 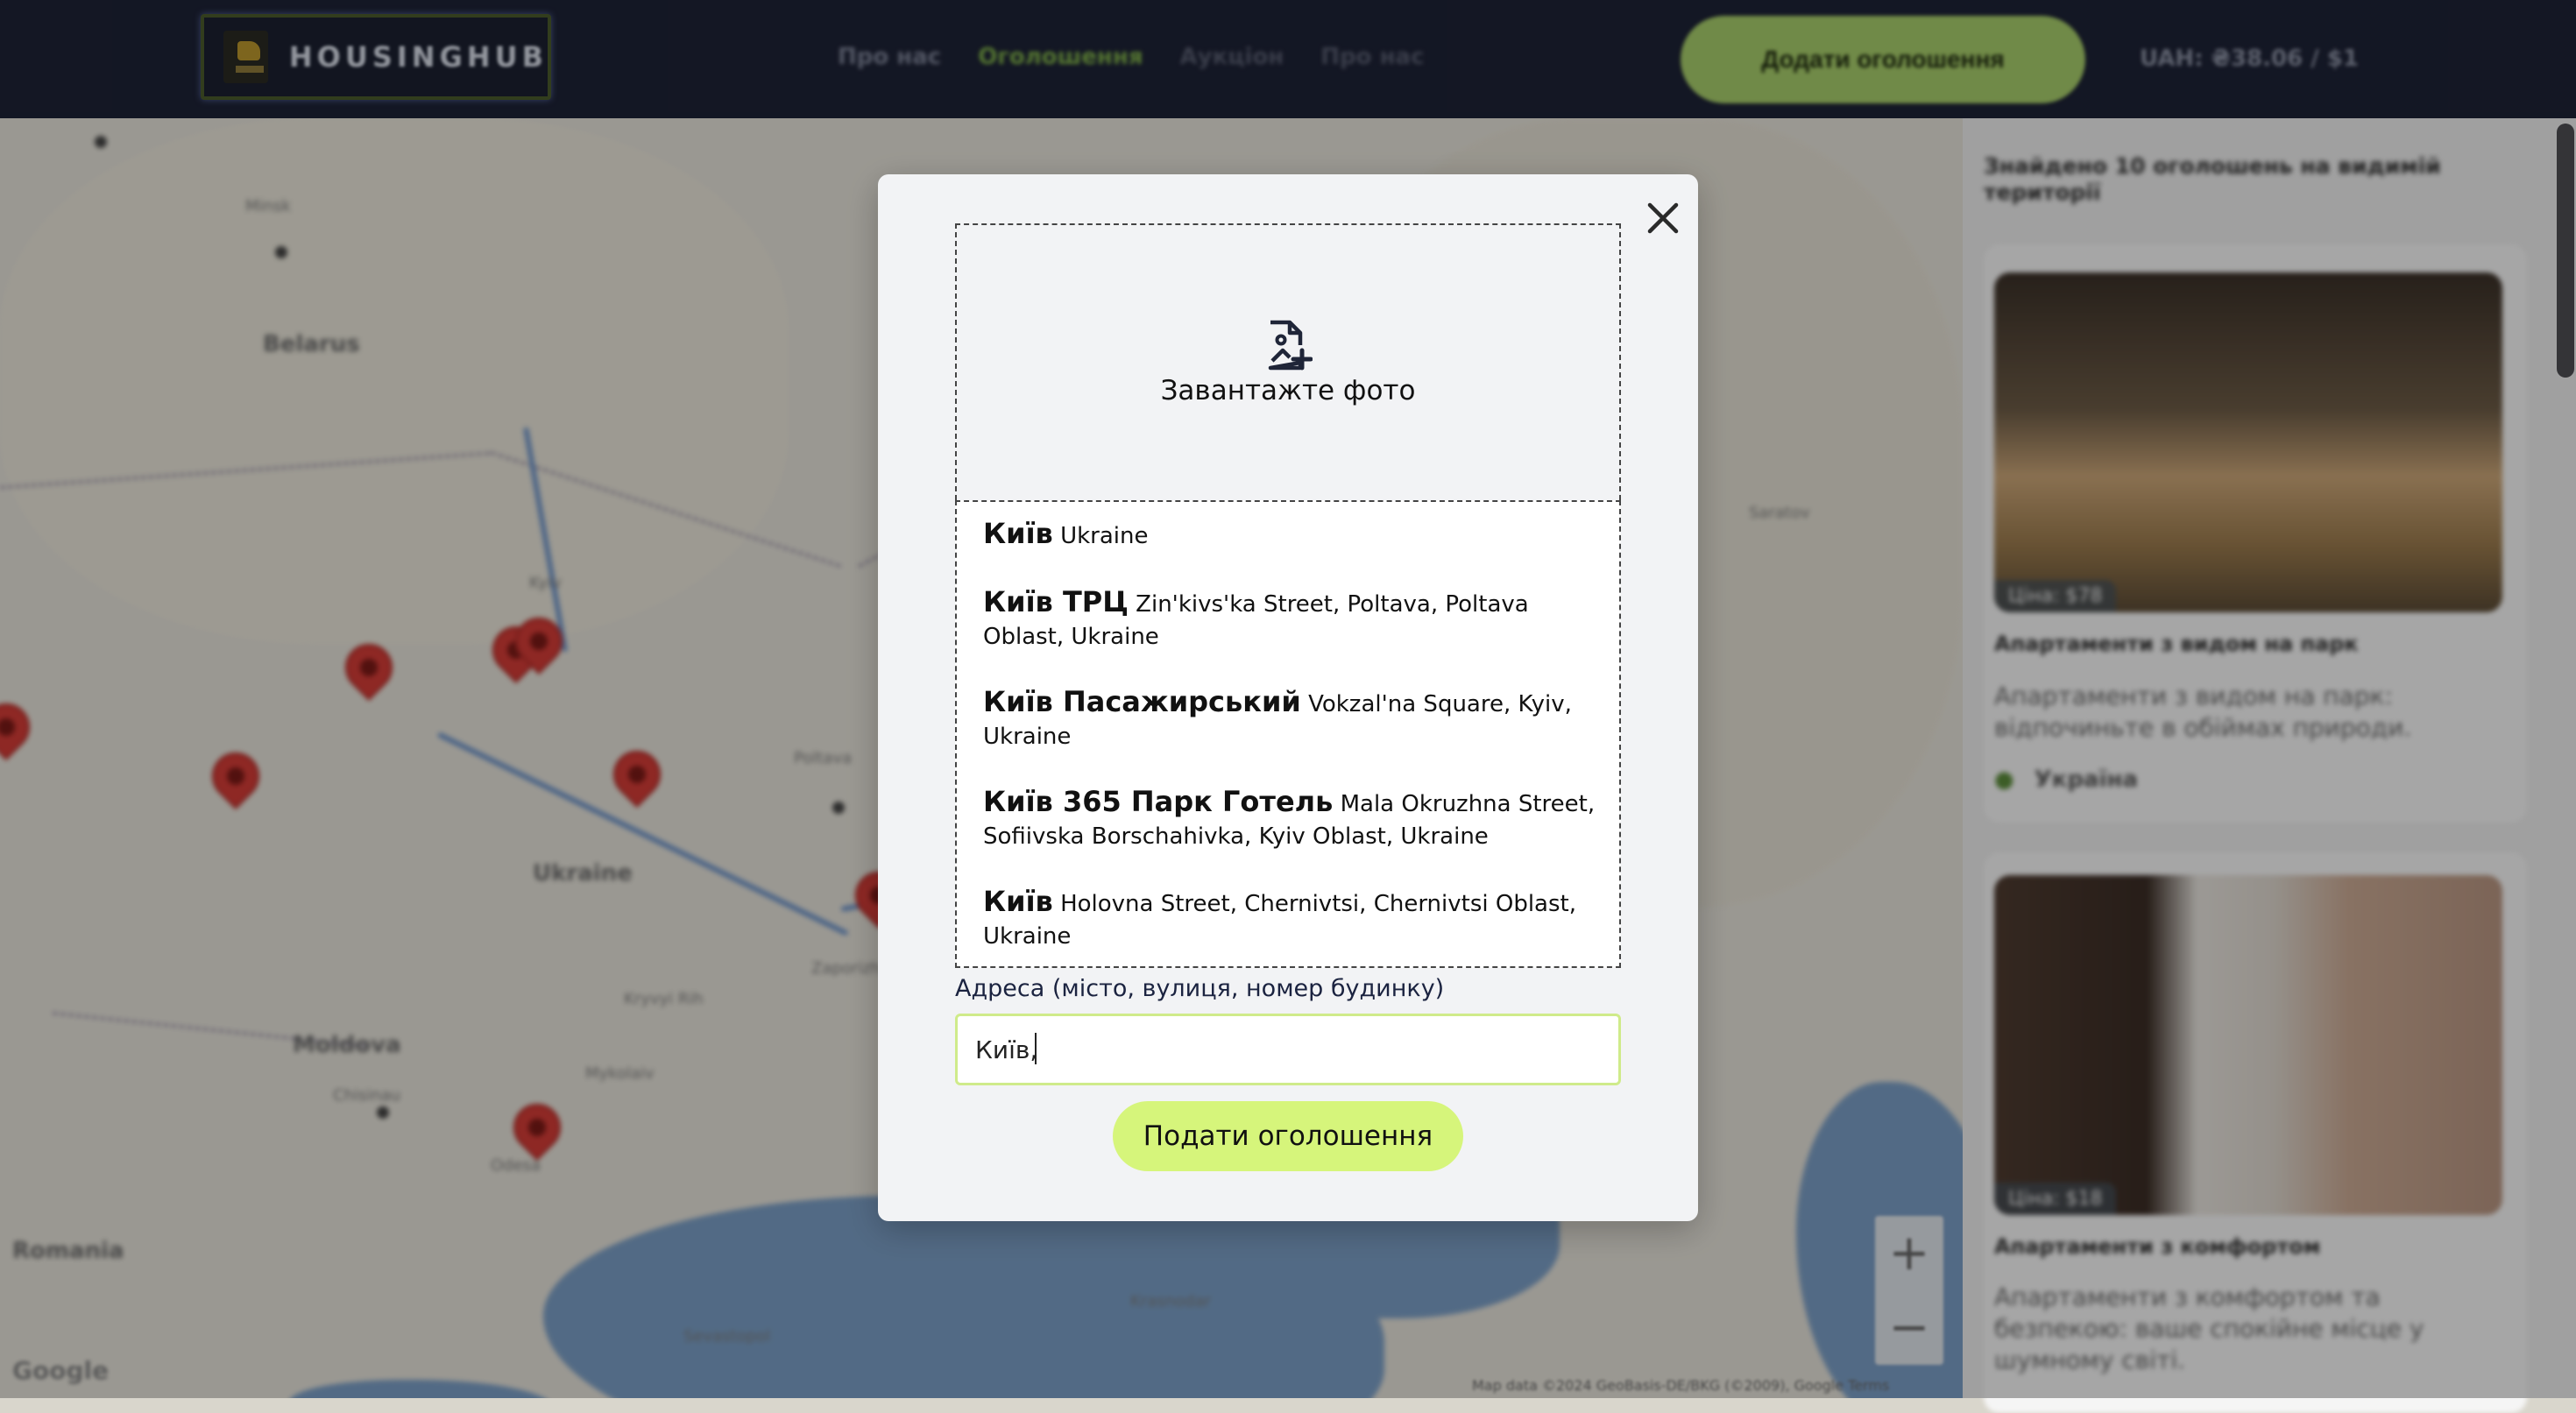 I want to click on close-button, so click(x=1663, y=218).